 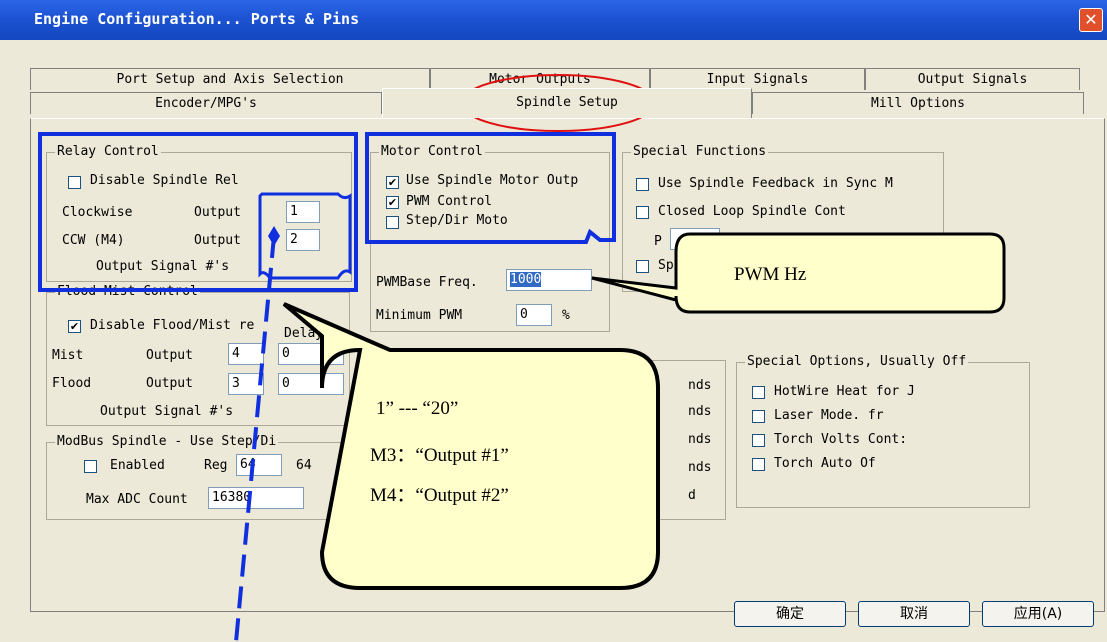 What do you see at coordinates (97, 212) in the screenshot?
I see `clockwise-label: Clockwise` at bounding box center [97, 212].